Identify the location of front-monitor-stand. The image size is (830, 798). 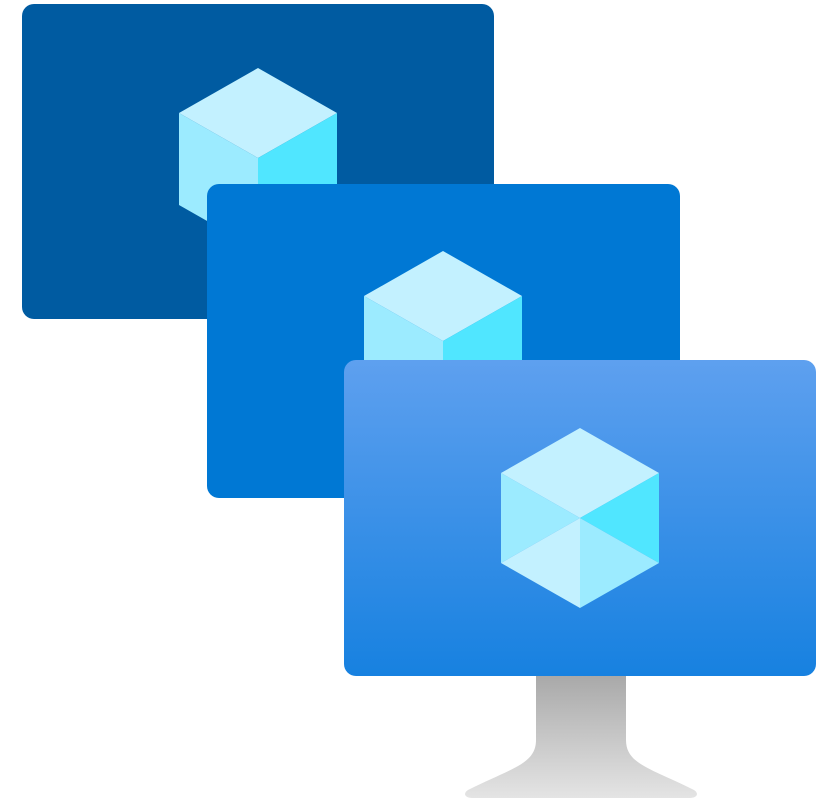
(581, 737).